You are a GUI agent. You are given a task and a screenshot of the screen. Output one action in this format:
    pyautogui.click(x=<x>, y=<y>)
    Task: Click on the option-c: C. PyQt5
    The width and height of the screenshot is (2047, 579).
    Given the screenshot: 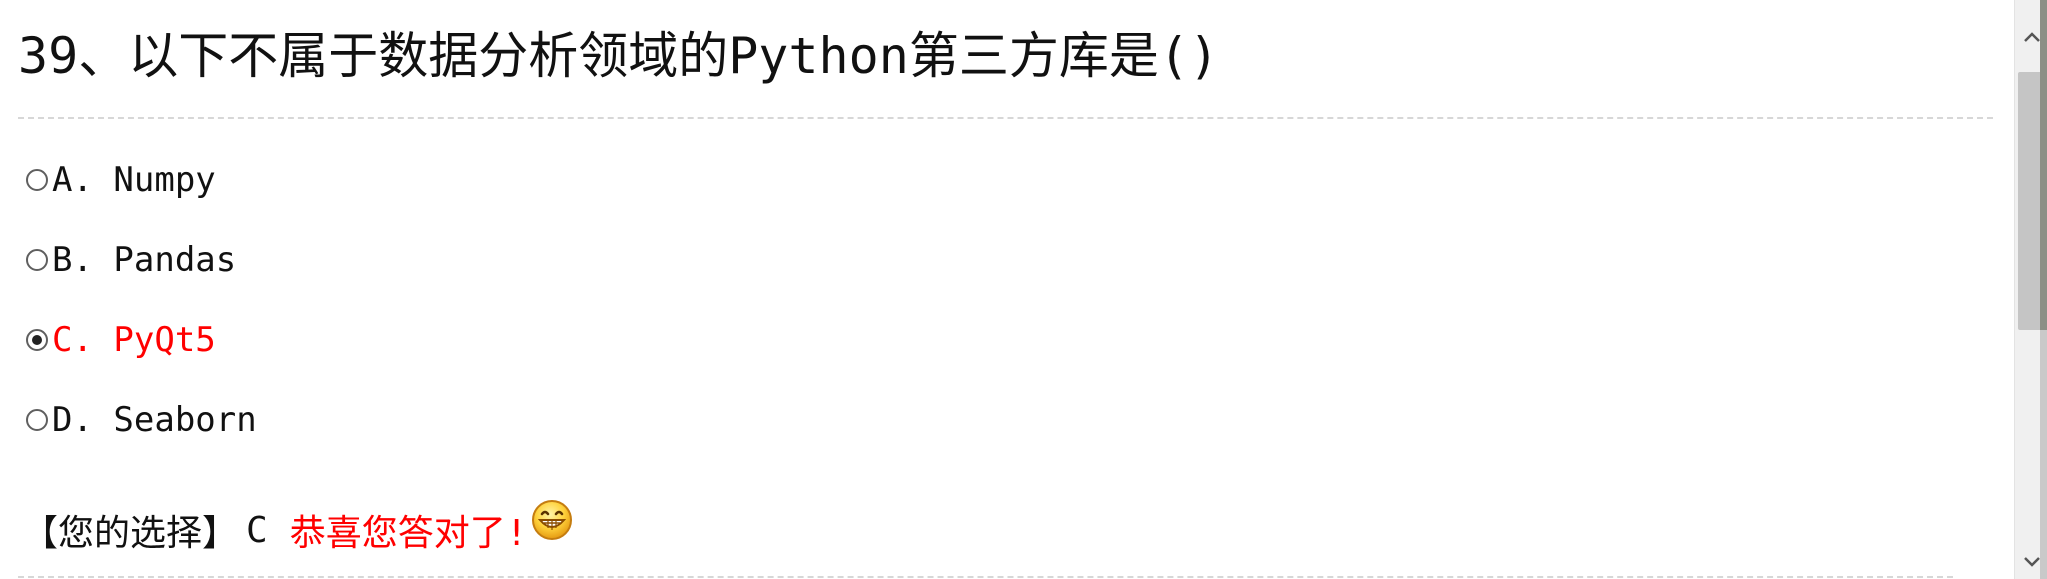 What is the action you would take?
    pyautogui.click(x=121, y=340)
    